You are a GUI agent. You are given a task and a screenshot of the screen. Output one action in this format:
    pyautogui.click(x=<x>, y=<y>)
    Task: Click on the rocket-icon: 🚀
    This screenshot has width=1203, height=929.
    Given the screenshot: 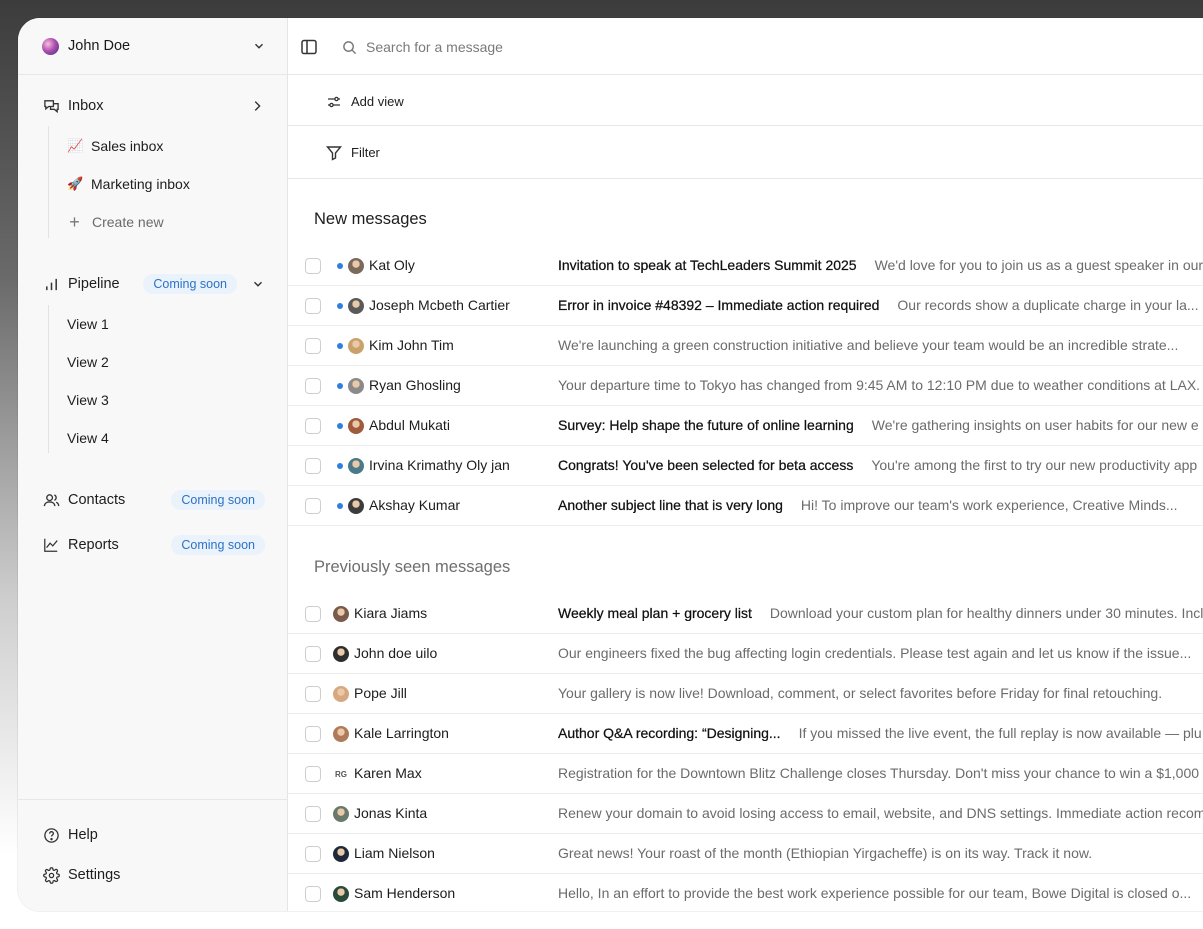 What is the action you would take?
    pyautogui.click(x=75, y=183)
    